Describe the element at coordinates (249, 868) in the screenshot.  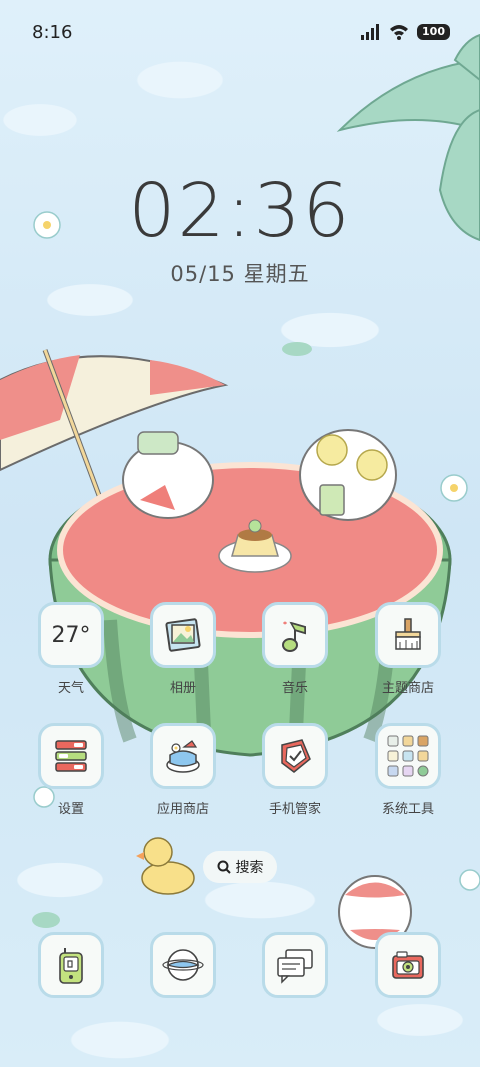
I see `search-label: 搜索` at that location.